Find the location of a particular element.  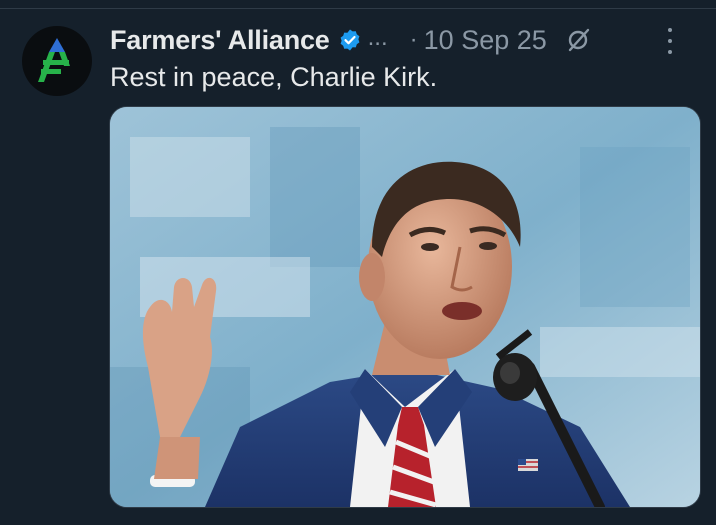

avatar is located at coordinates (57, 61).